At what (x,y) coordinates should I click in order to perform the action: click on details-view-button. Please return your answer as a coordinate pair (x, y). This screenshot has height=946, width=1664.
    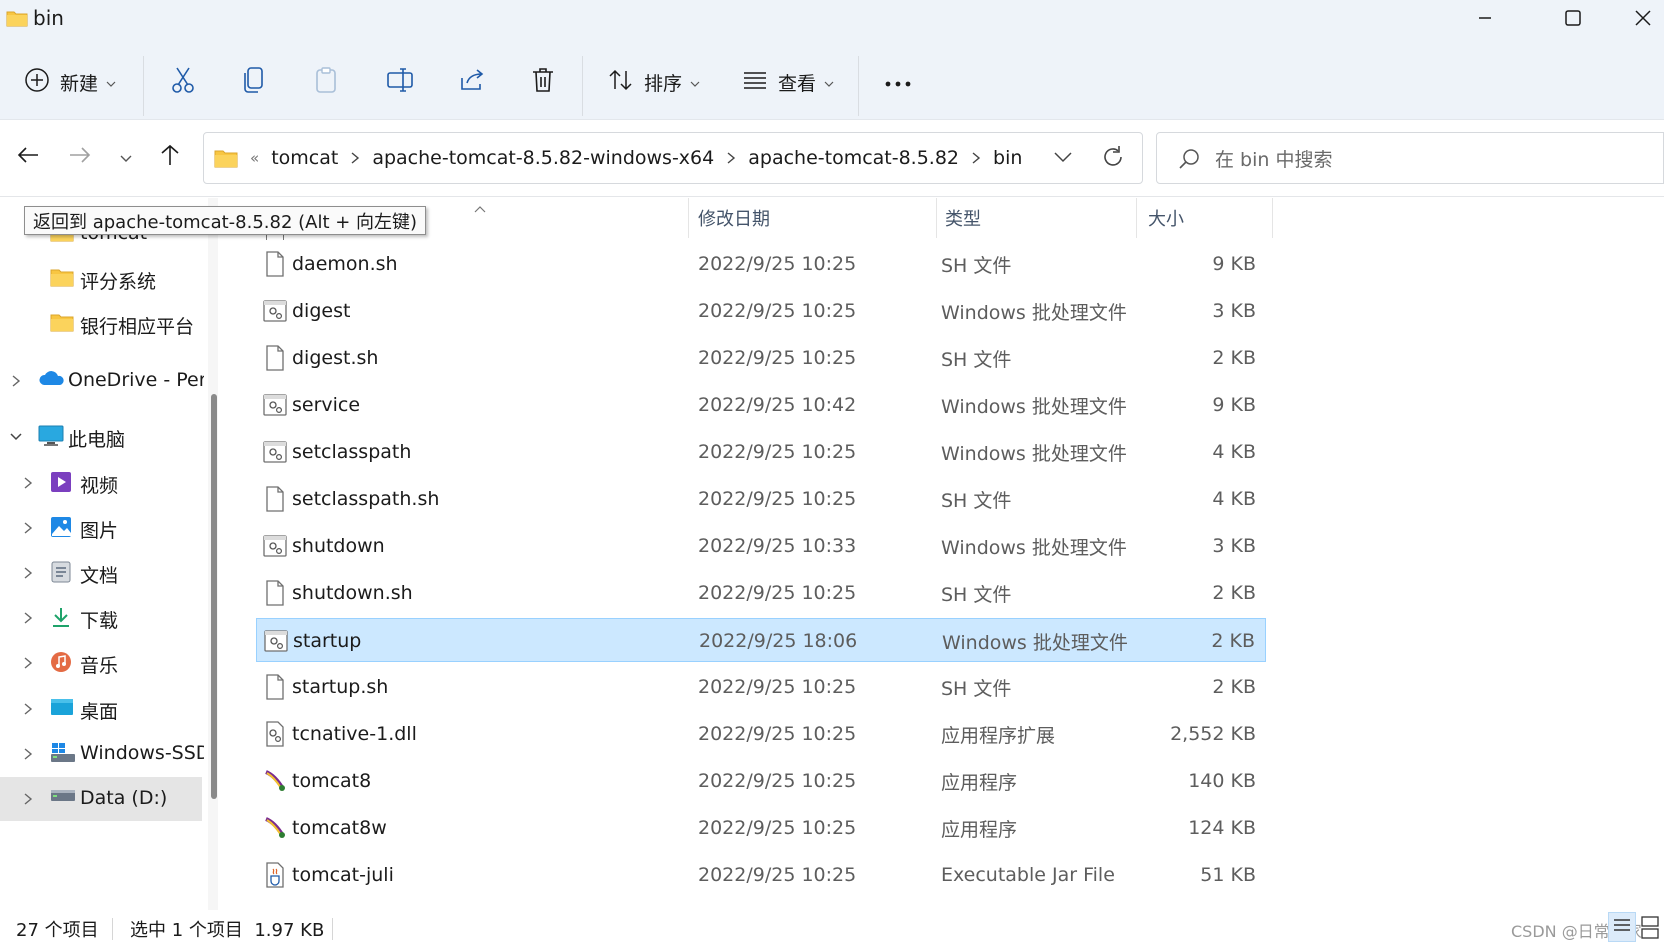
    Looking at the image, I should click on (1622, 927).